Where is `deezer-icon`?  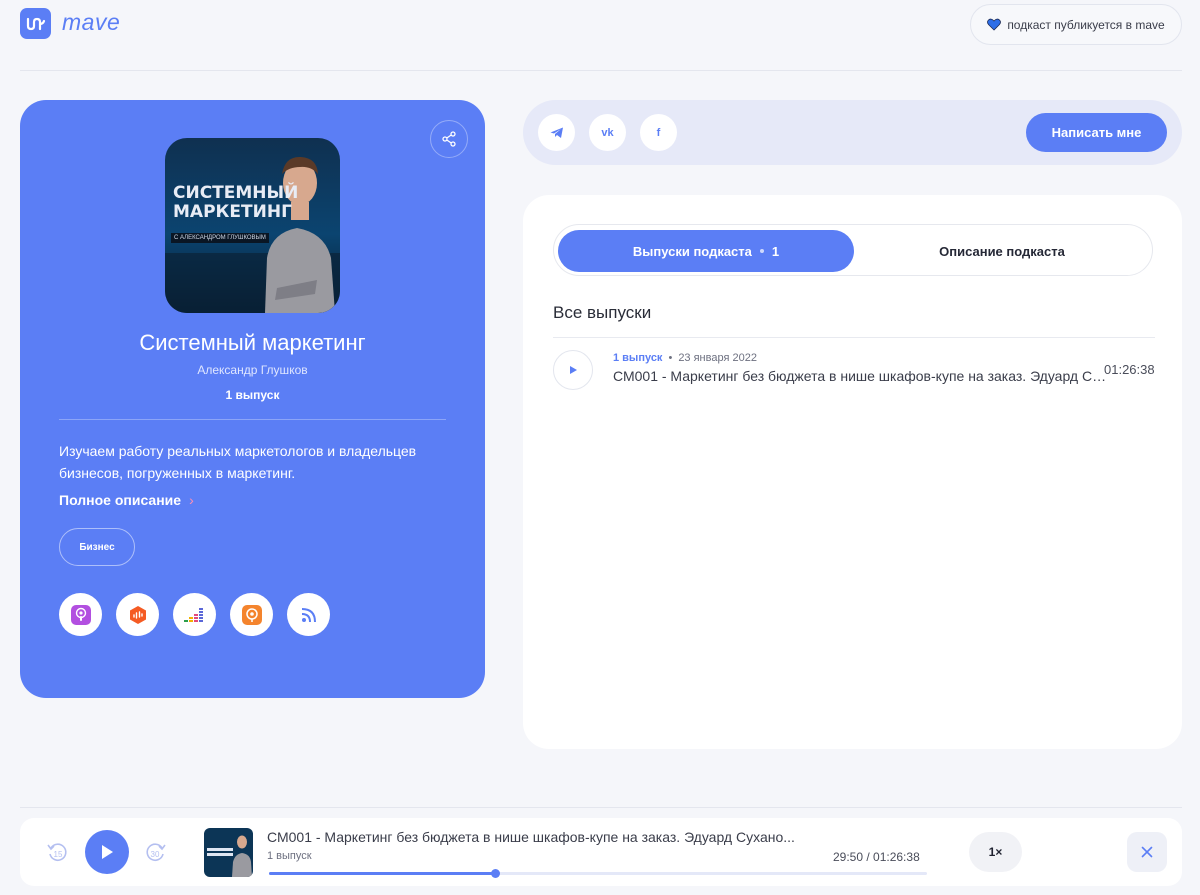
deezer-icon is located at coordinates (194, 614).